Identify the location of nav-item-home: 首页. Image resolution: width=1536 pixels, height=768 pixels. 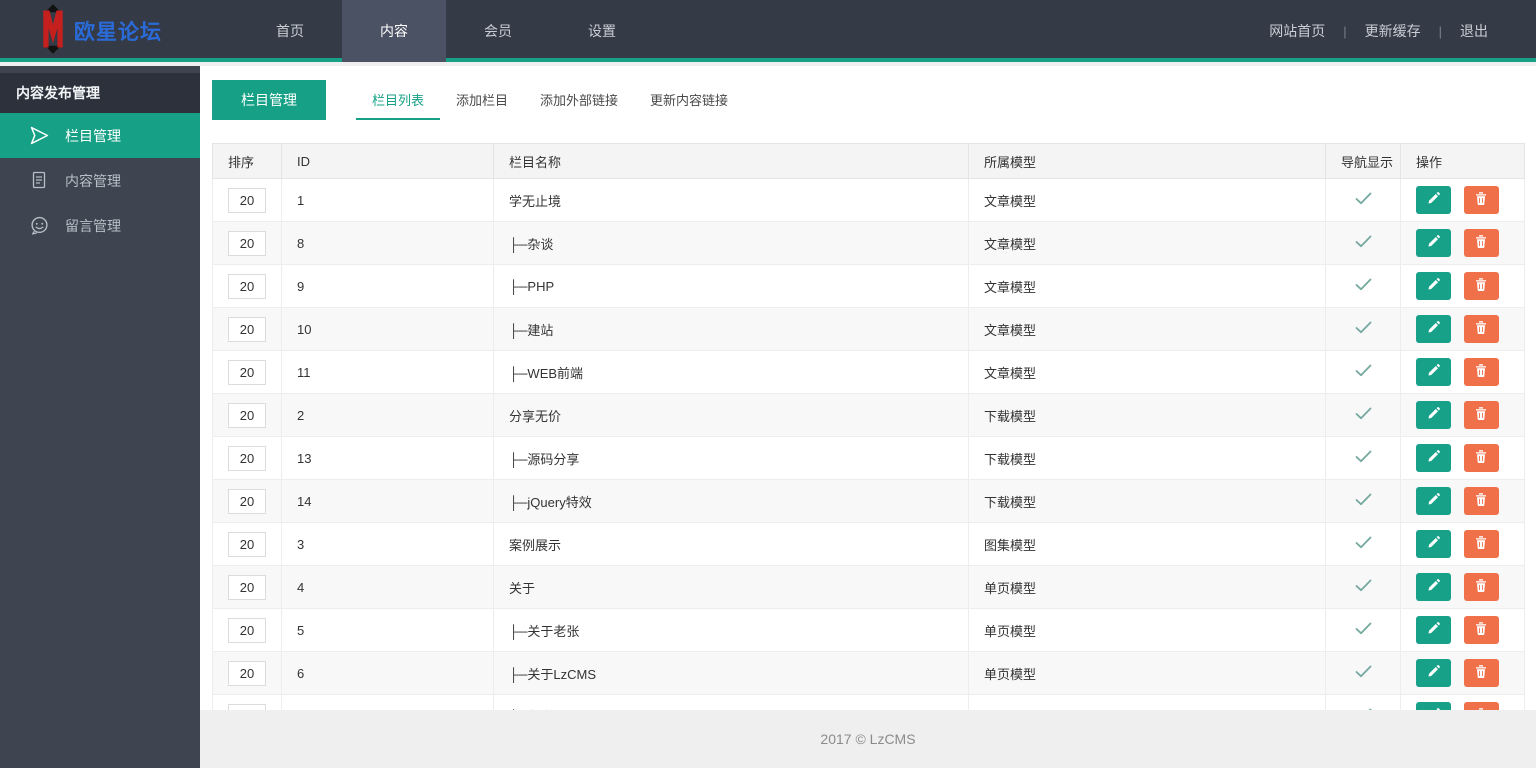
(290, 31).